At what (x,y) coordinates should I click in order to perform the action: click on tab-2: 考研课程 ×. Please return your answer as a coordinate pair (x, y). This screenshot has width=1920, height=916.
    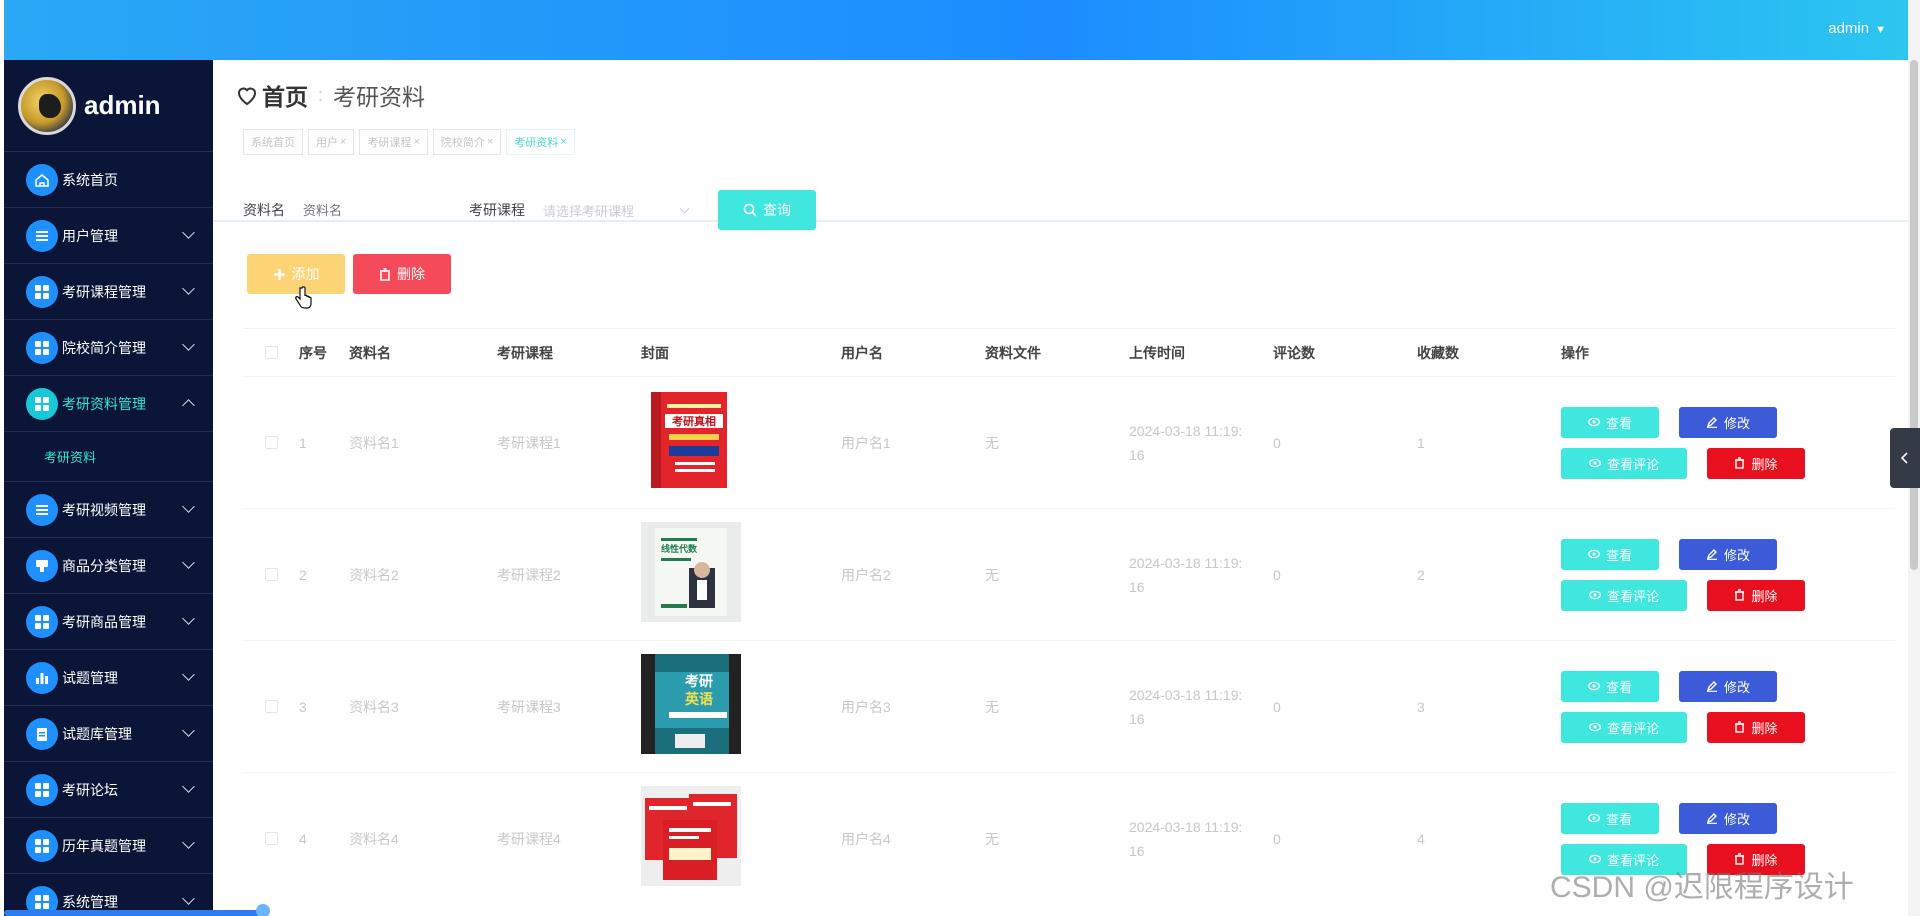
    Looking at the image, I should click on (393, 142).